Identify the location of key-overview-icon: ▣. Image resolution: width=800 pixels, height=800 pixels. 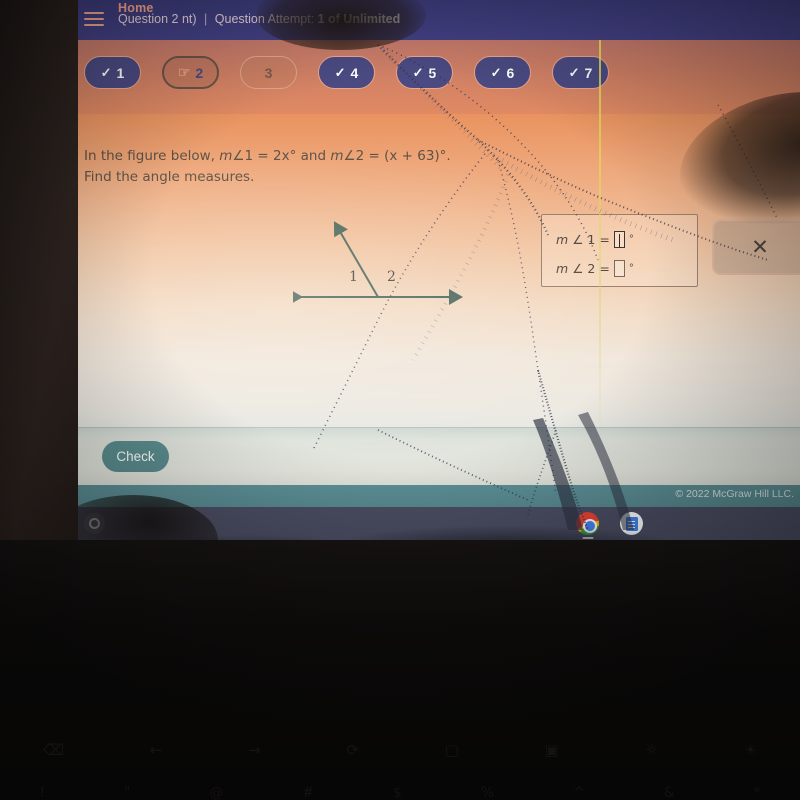
(552, 750).